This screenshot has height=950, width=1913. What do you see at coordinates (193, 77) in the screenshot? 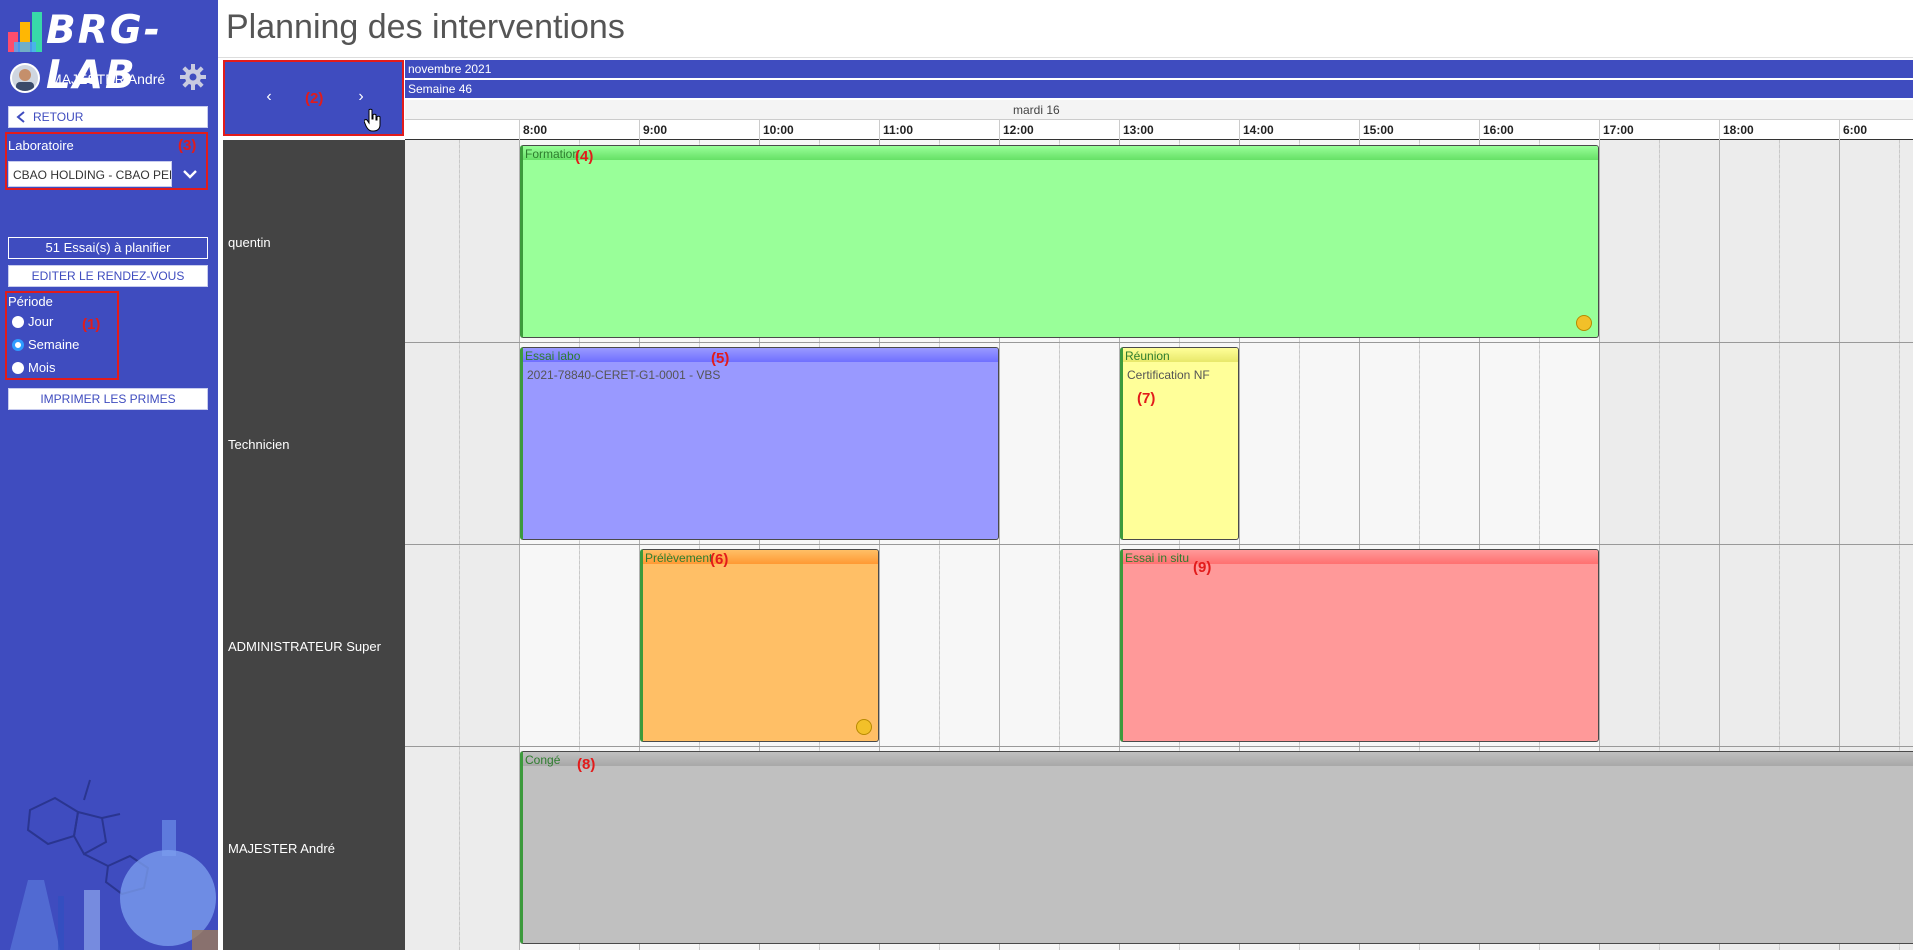
I see `gear-icon` at bounding box center [193, 77].